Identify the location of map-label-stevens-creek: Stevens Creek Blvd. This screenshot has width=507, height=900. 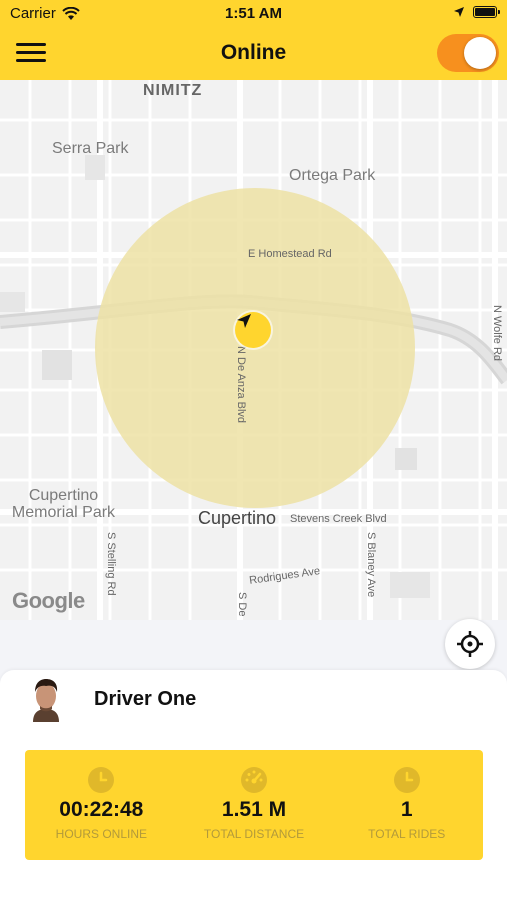
(338, 519).